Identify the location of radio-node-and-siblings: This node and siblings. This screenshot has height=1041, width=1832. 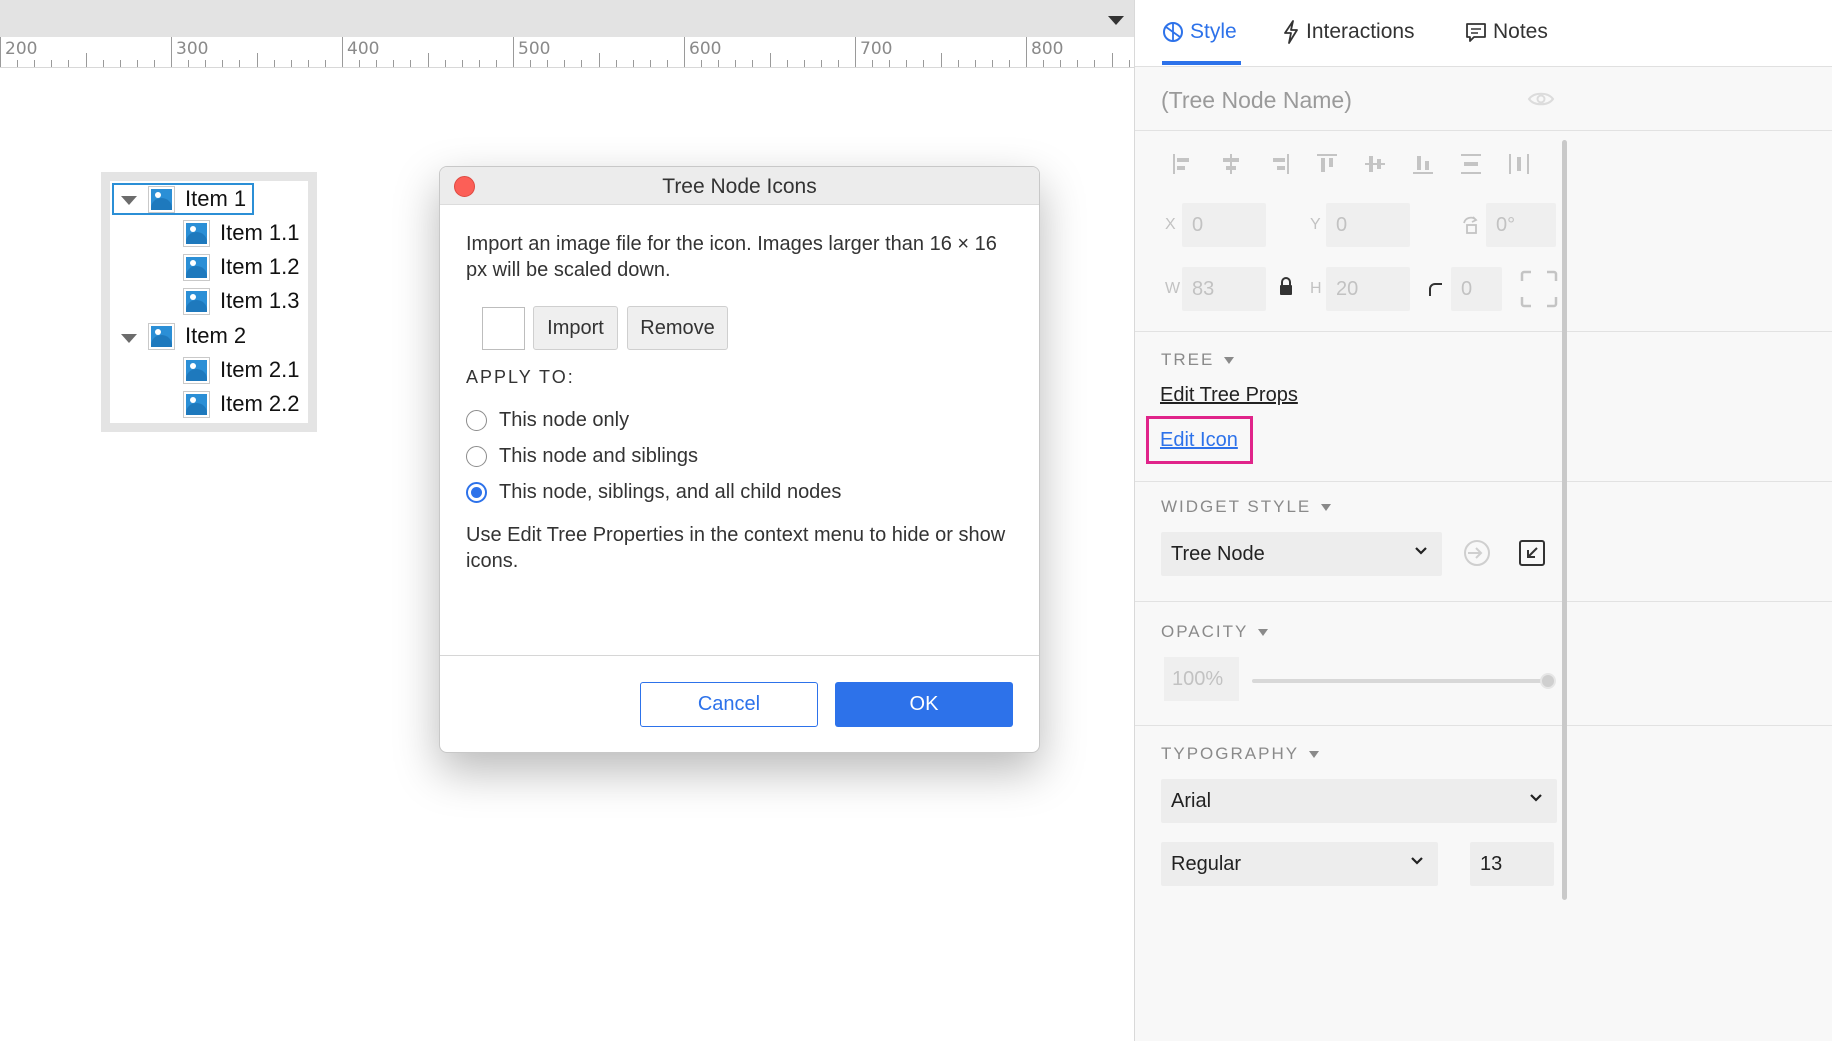
(582, 456).